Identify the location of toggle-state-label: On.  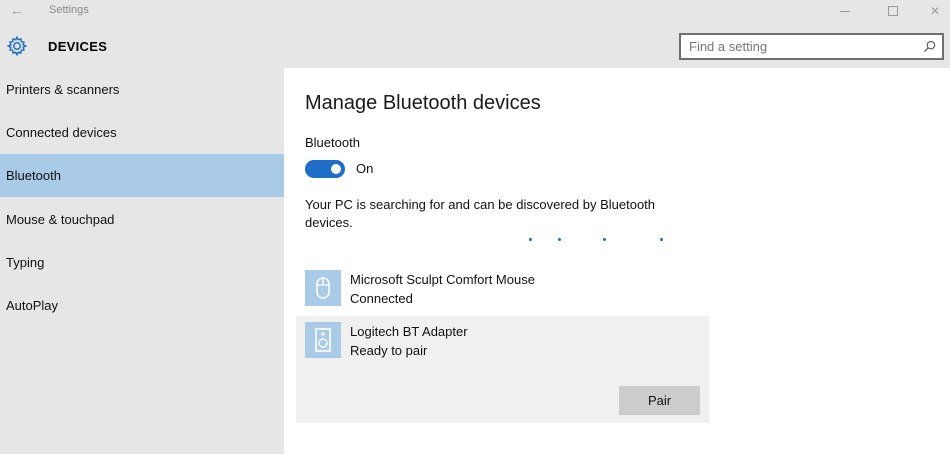
(365, 168).